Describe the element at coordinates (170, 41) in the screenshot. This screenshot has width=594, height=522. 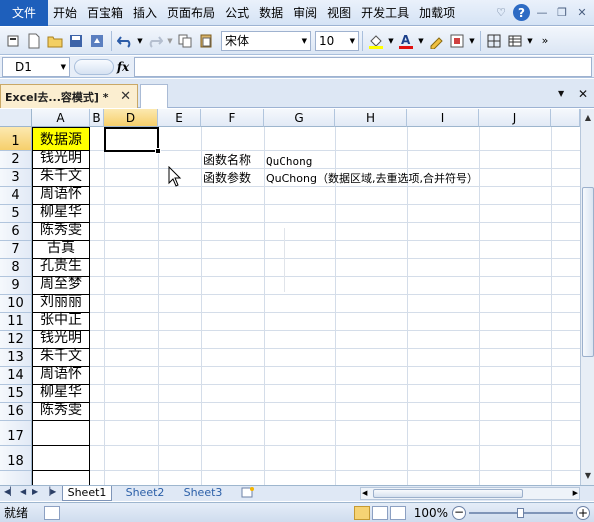
I see `redo-dropdown-icon: ▼` at that location.